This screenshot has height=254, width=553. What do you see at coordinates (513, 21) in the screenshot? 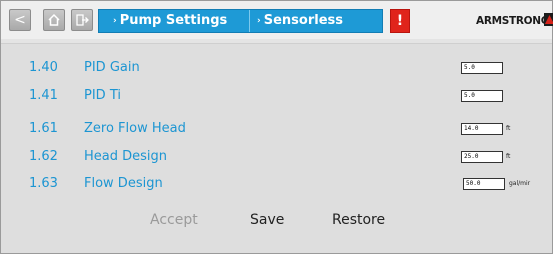
I see `brand-logo: ARMSTRONG` at bounding box center [513, 21].